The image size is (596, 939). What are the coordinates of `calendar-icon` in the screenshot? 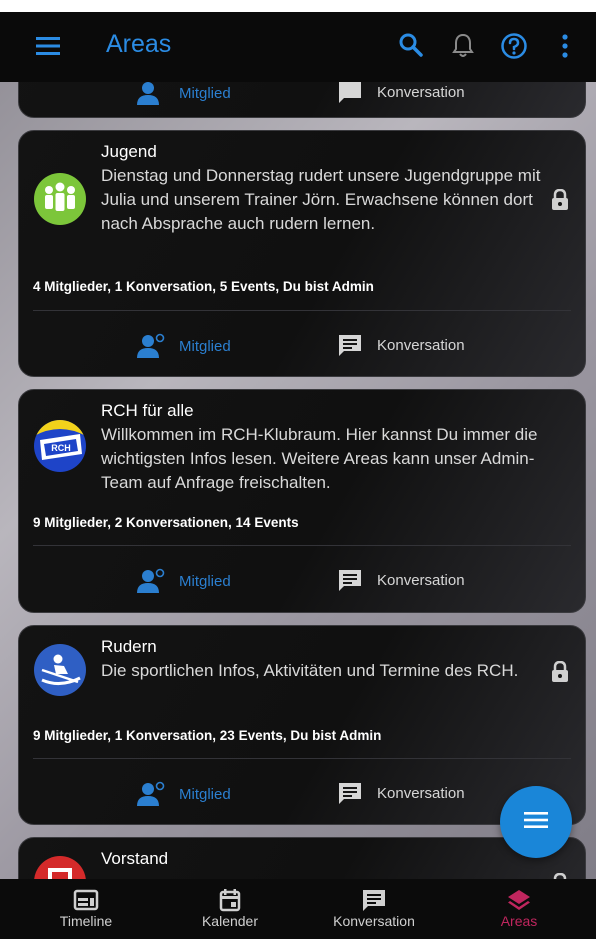 It's located at (230, 900).